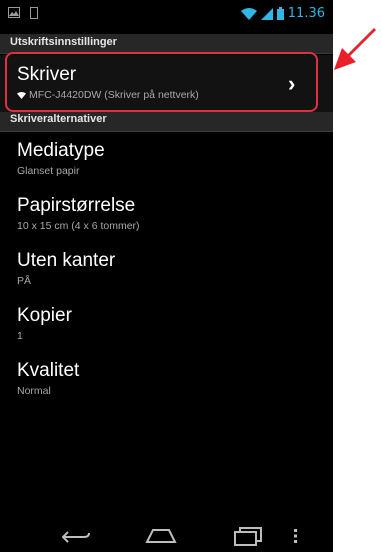 Image resolution: width=382 pixels, height=552 pixels. I want to click on section-header-printer-options: Skriveralternativer, so click(166, 122).